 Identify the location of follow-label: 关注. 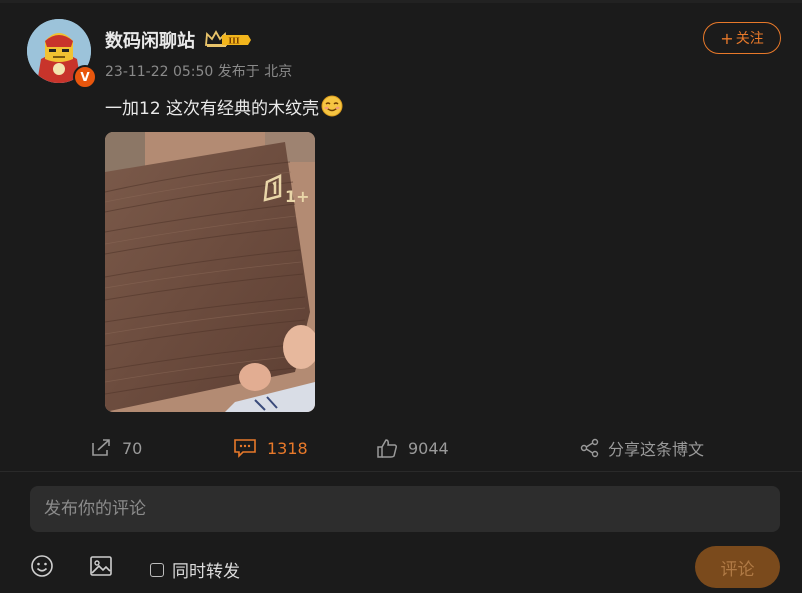
(749, 39).